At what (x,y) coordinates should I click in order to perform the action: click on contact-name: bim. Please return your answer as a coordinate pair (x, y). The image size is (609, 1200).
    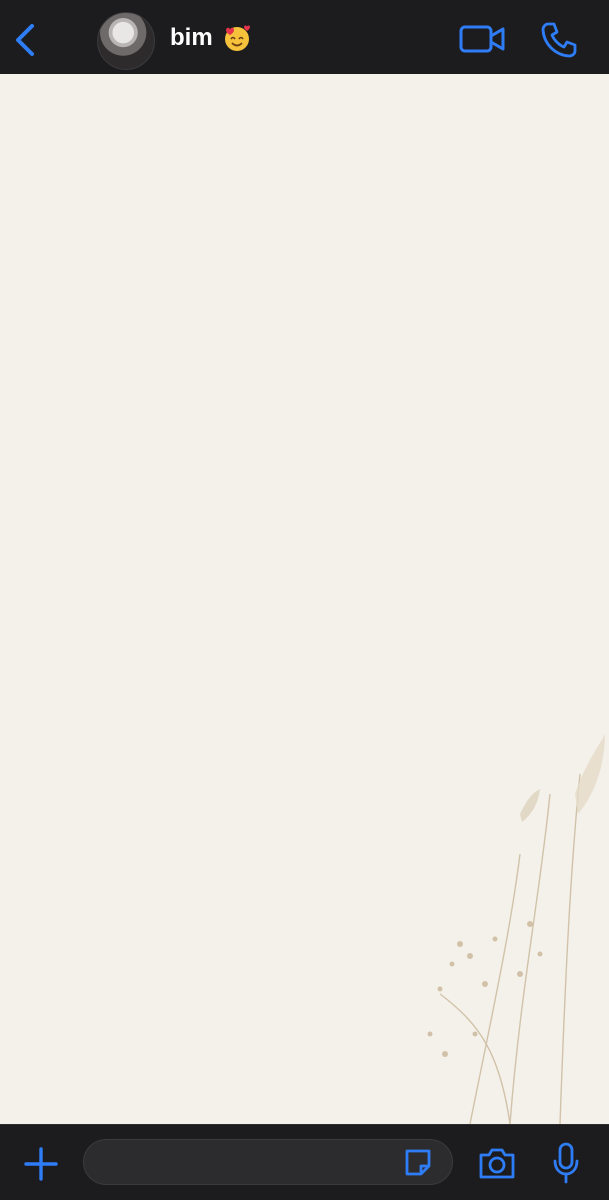
    Looking at the image, I should click on (191, 38).